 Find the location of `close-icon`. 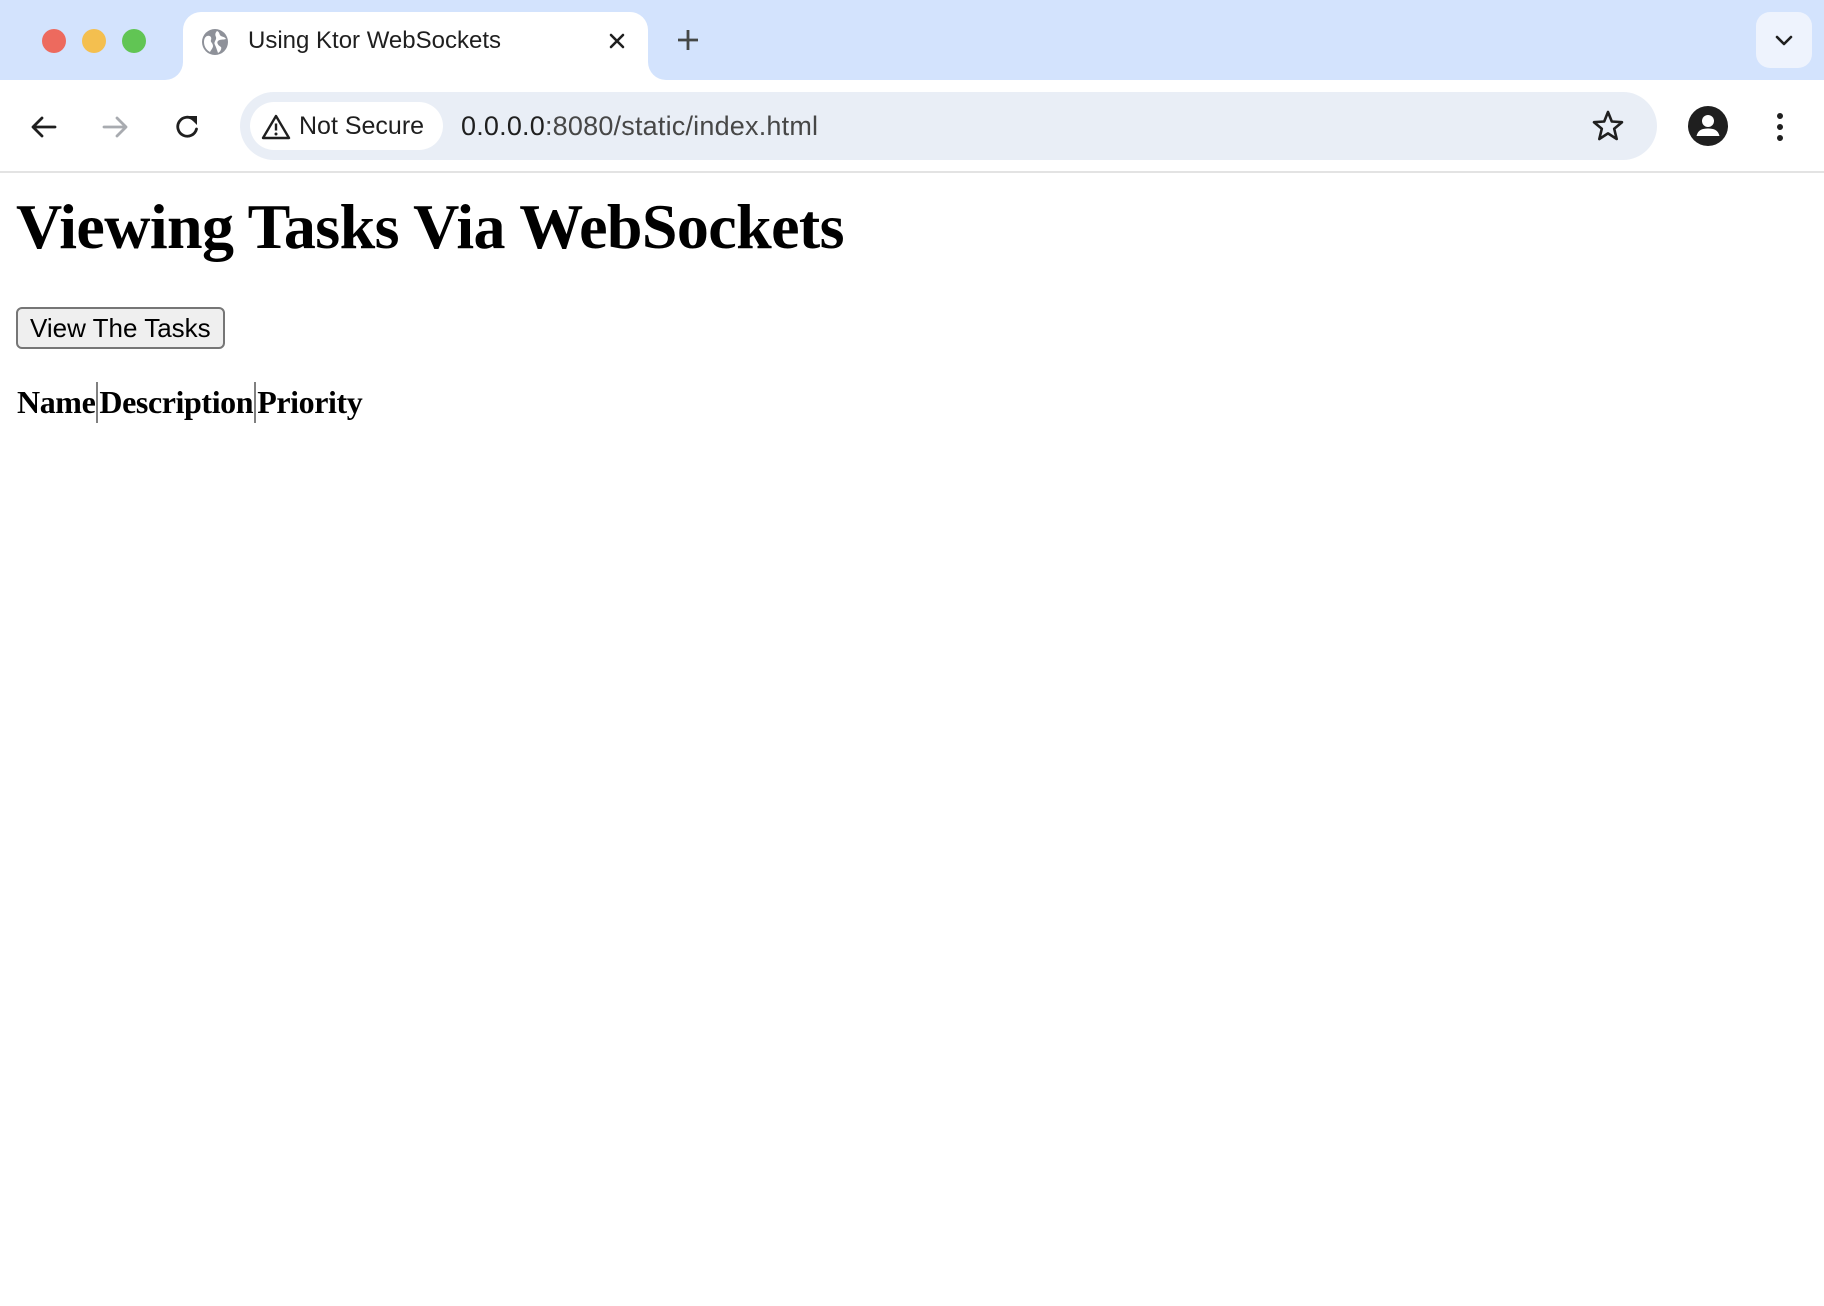

close-icon is located at coordinates (617, 41).